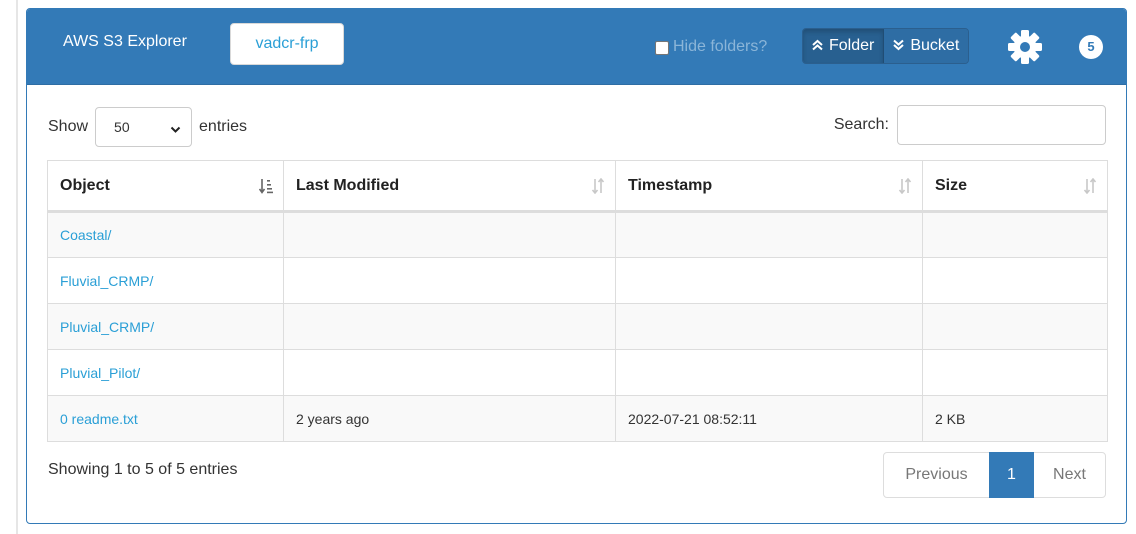  What do you see at coordinates (769, 418) in the screenshot?
I see `timestamp-cell: 2022-07-21 08:52:11` at bounding box center [769, 418].